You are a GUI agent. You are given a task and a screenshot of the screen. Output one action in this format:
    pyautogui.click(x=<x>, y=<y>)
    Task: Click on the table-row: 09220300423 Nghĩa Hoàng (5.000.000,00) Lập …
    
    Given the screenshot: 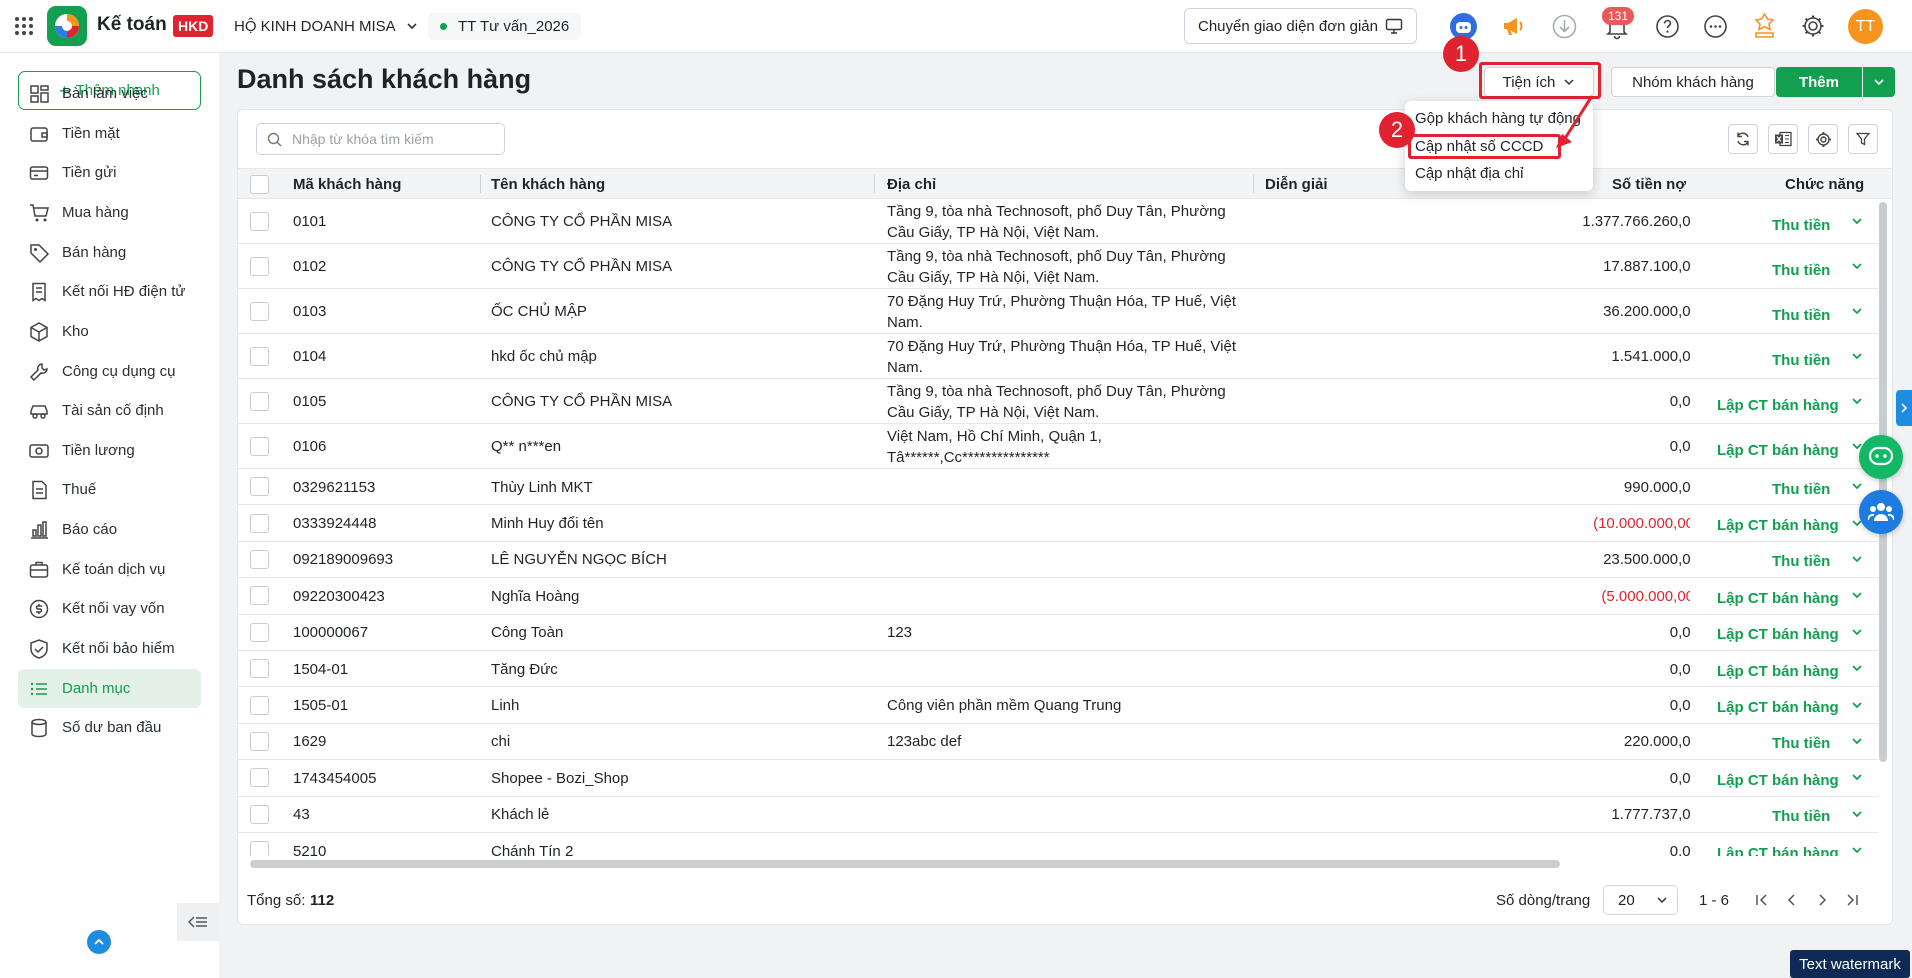 What is the action you would take?
    pyautogui.click(x=1058, y=596)
    